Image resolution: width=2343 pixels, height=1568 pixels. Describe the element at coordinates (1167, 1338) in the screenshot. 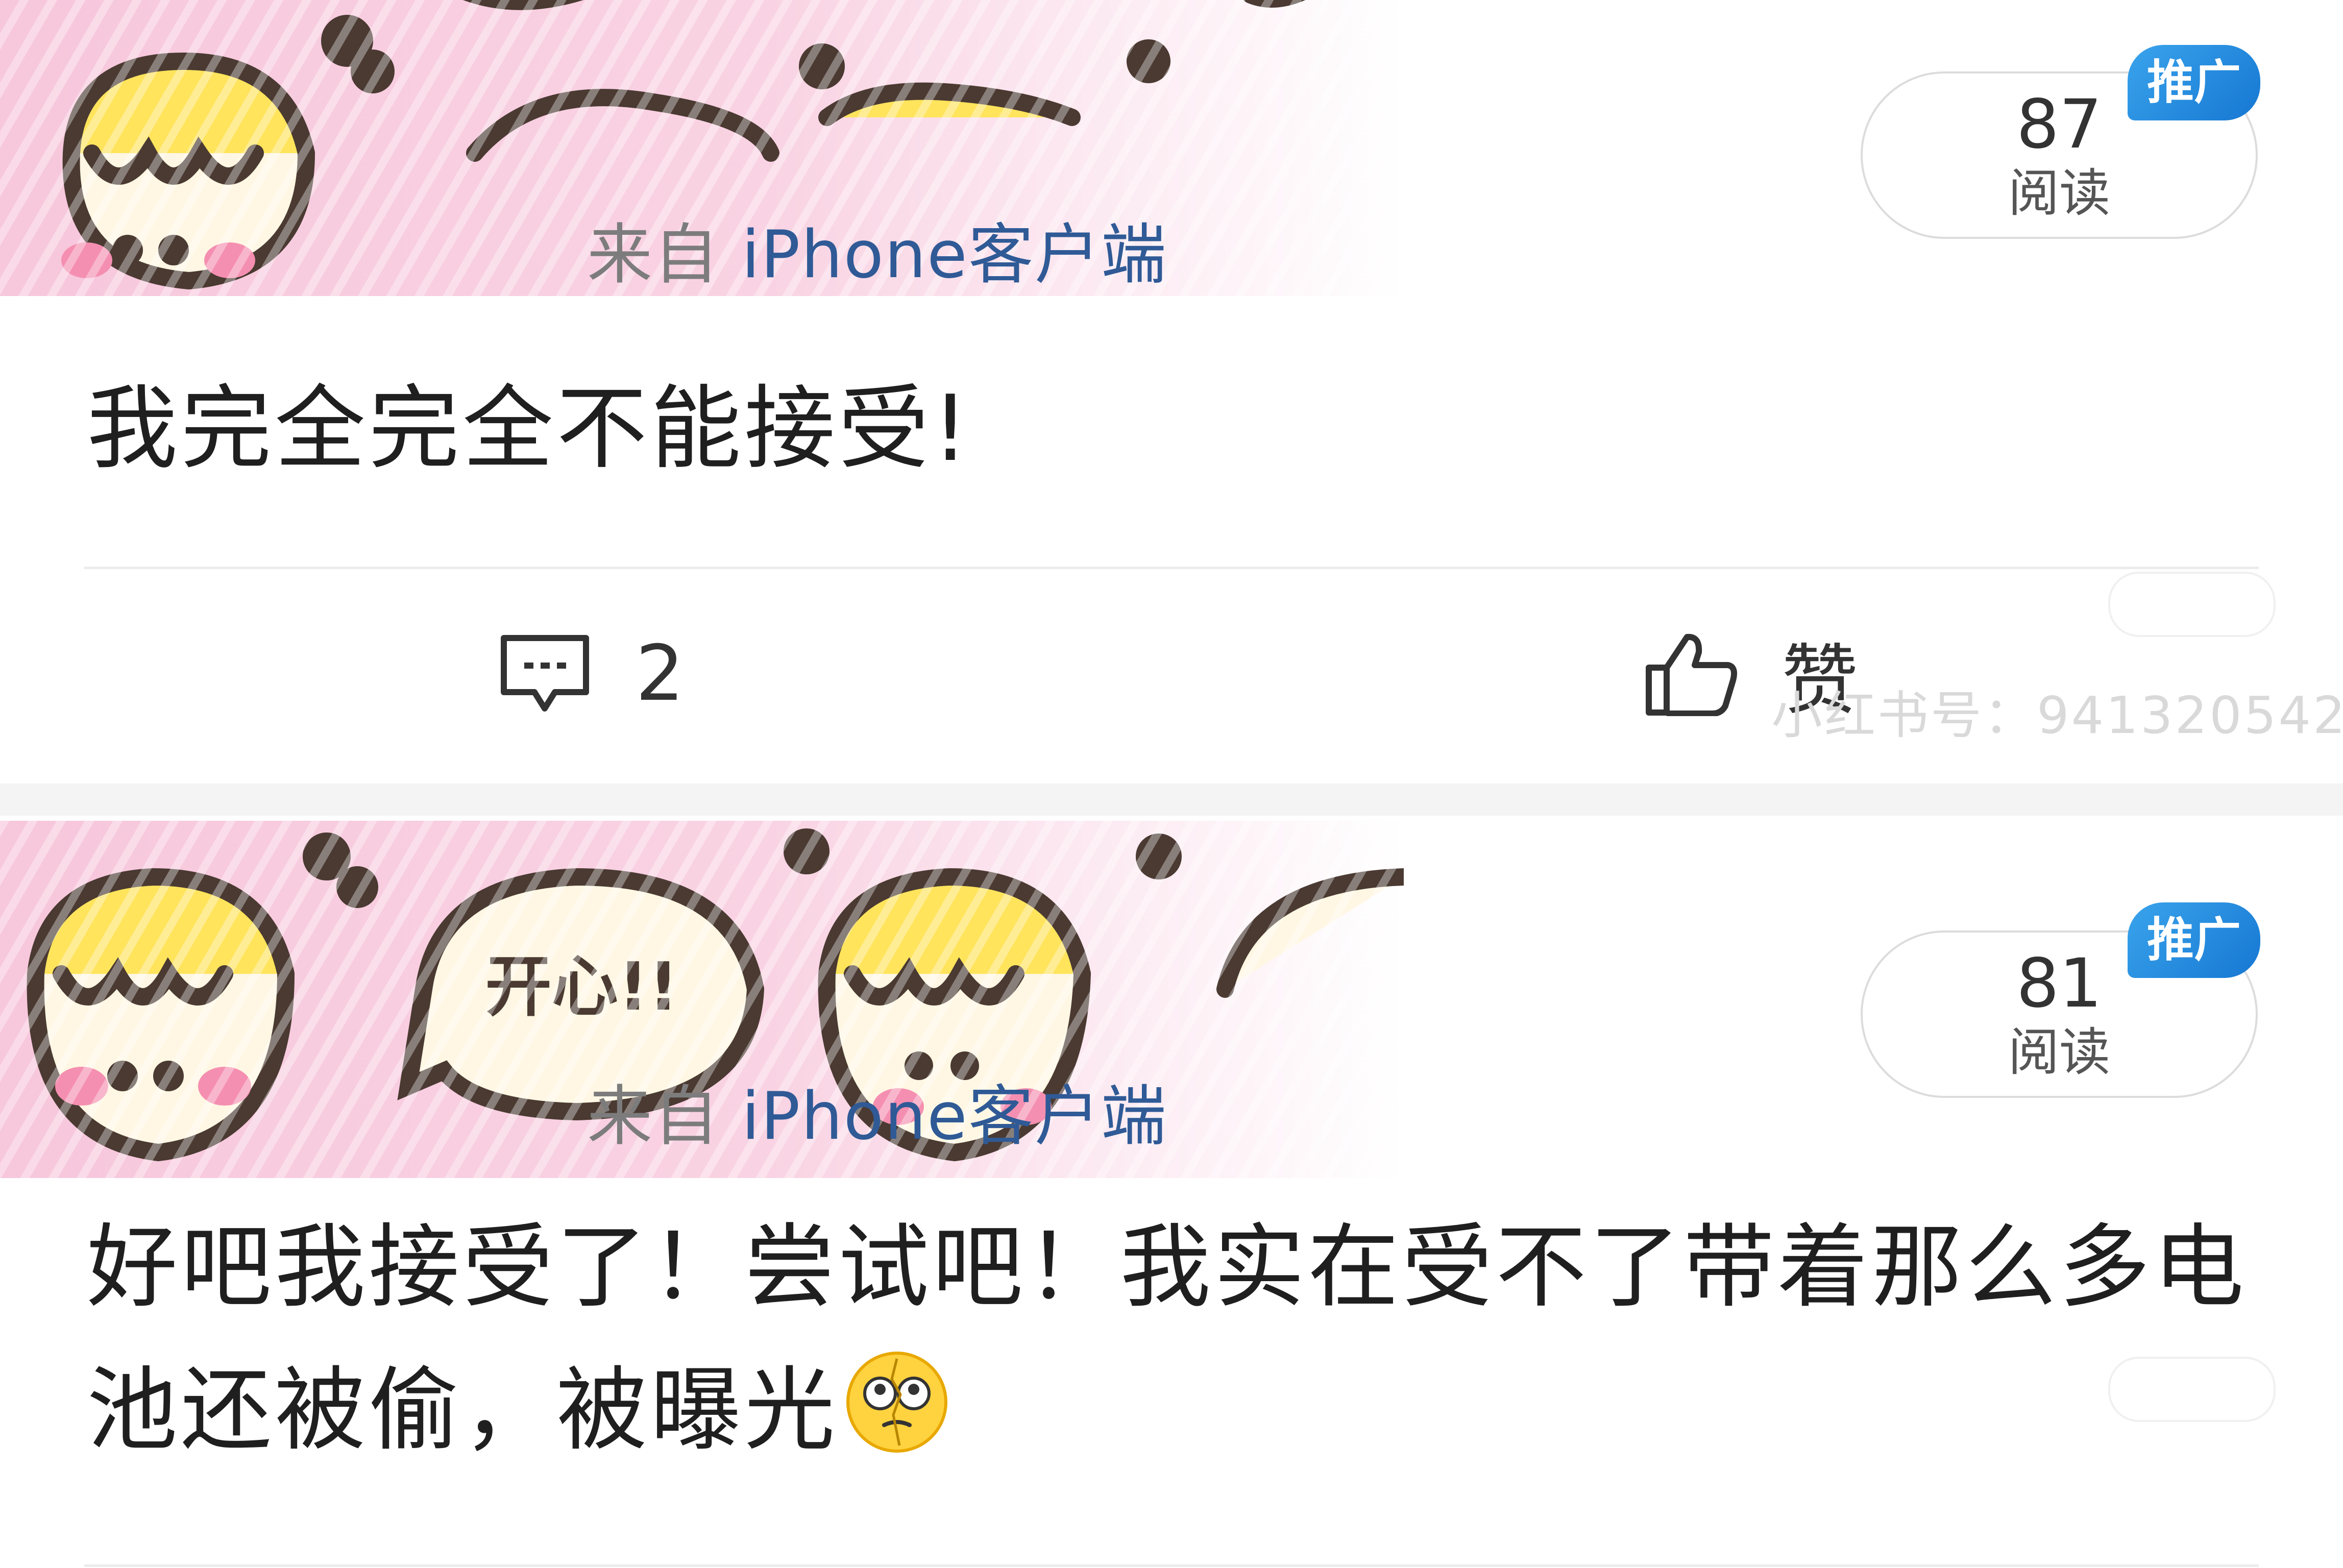

I see `comment-text-body: 好吧我接受了！尝试吧！我实在受不了带着那么多电池还被偷，被曝光` at that location.